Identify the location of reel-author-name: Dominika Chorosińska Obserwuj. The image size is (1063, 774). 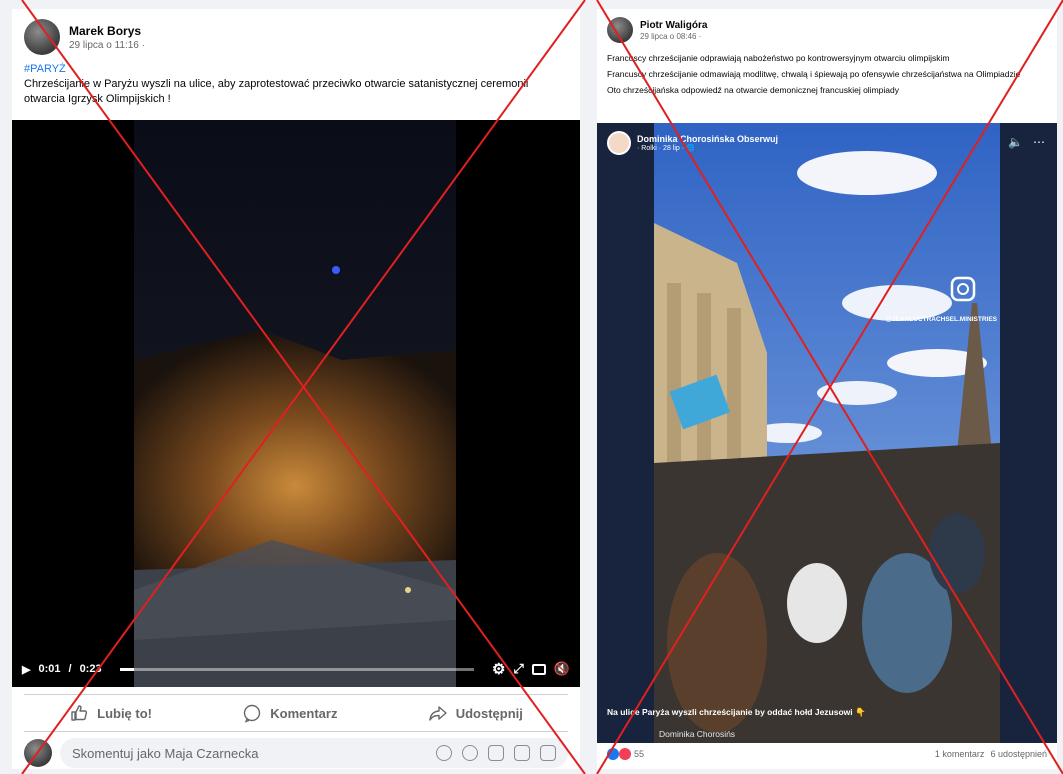
(707, 139).